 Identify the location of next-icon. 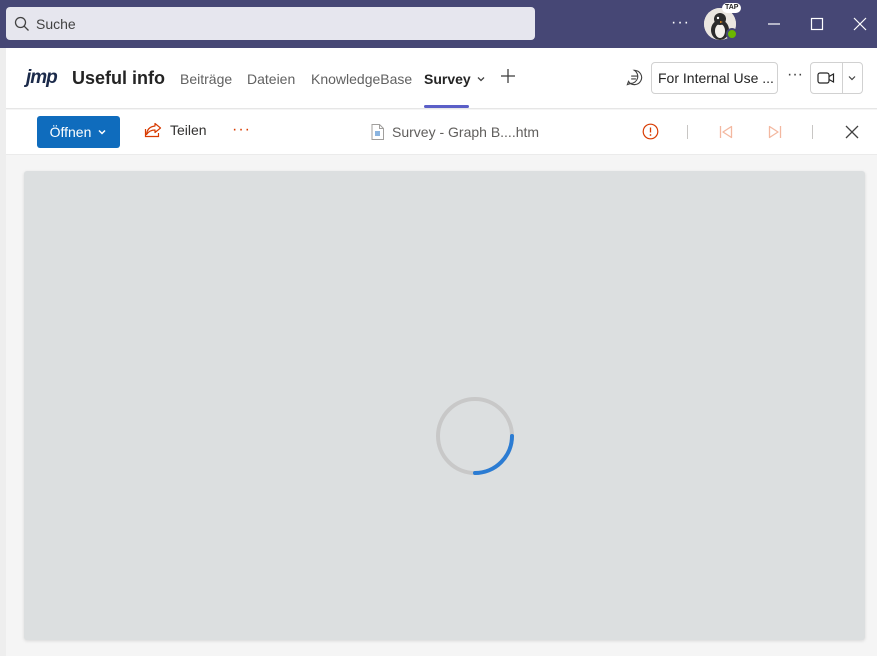
(775, 132).